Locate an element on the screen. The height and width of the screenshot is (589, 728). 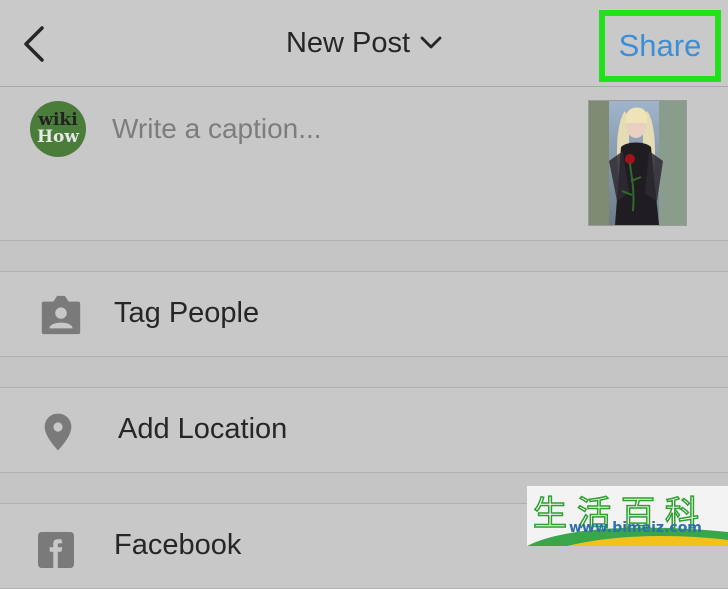
header-bar: New Post Share is located at coordinates (364, 43).